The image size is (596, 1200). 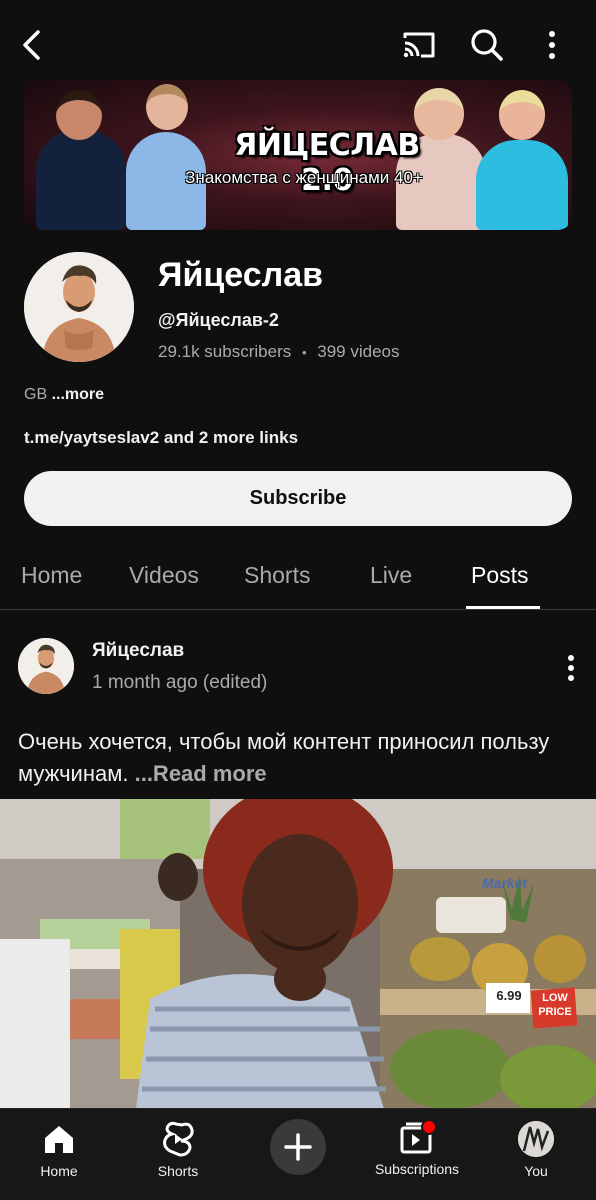 What do you see at coordinates (304, 177) in the screenshot?
I see `banner-subtitle: Знакомства с женщинами 40+` at bounding box center [304, 177].